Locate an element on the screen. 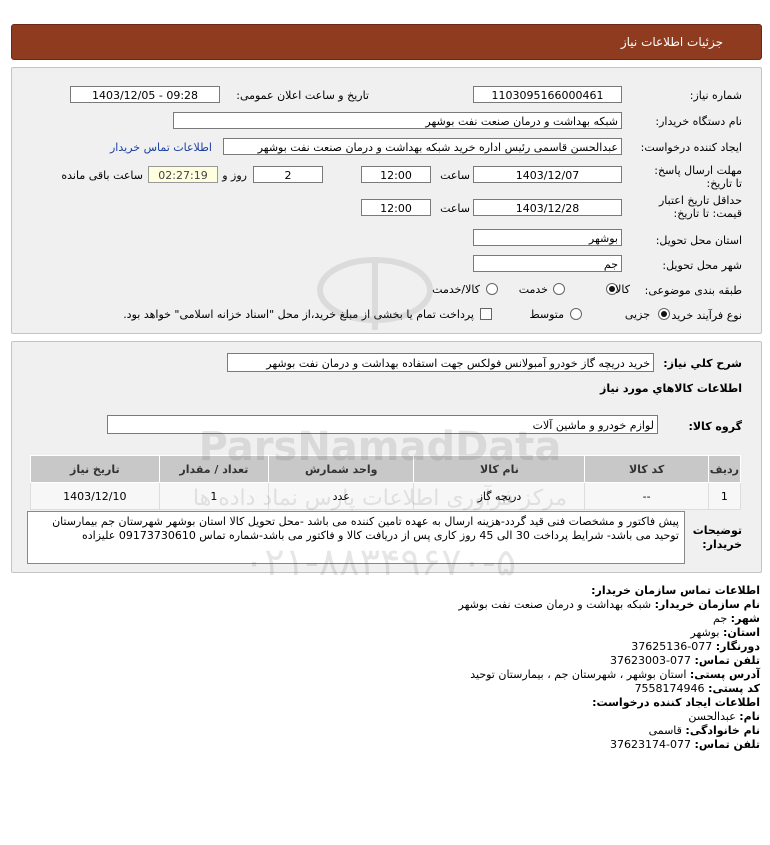 This screenshot has width=770, height=845. cell-item-name: دریچه گاز is located at coordinates (499, 496).